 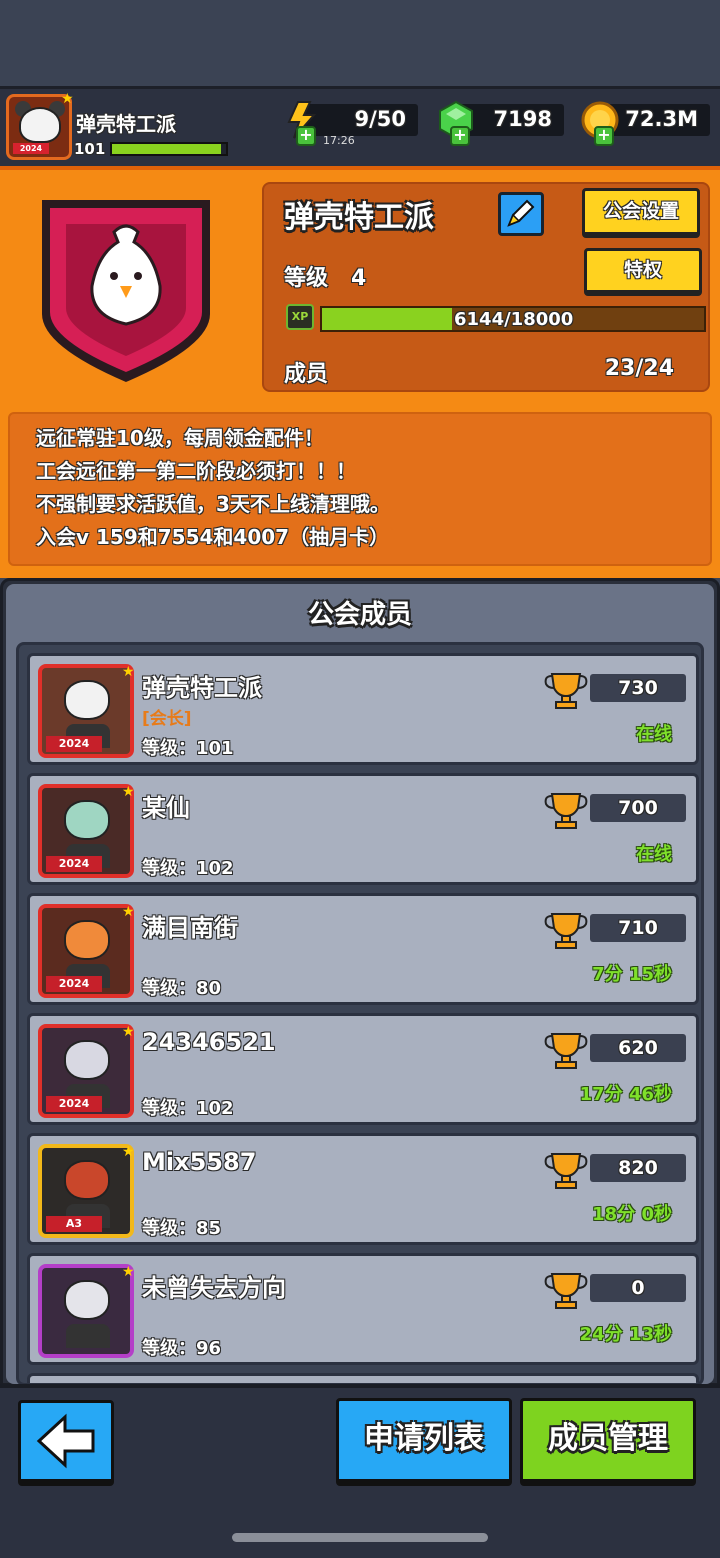 What do you see at coordinates (363, 829) in the screenshot?
I see `member-row: 2024 ★ 某仙 等级：102 700 在线` at bounding box center [363, 829].